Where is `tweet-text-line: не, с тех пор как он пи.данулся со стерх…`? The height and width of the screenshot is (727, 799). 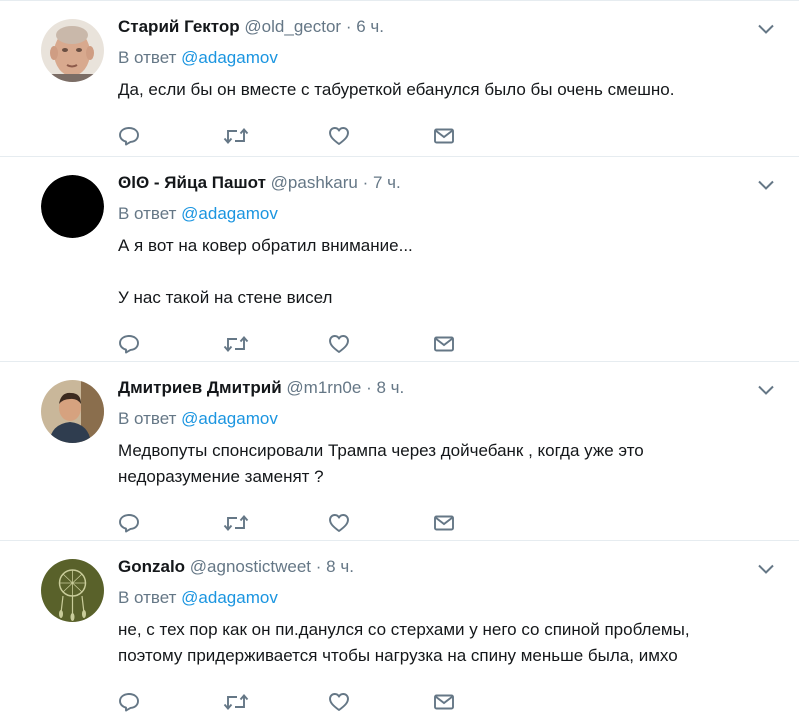
tweet-text-line: не, с тех пор как он пи.данулся со стерх… is located at coordinates (404, 629).